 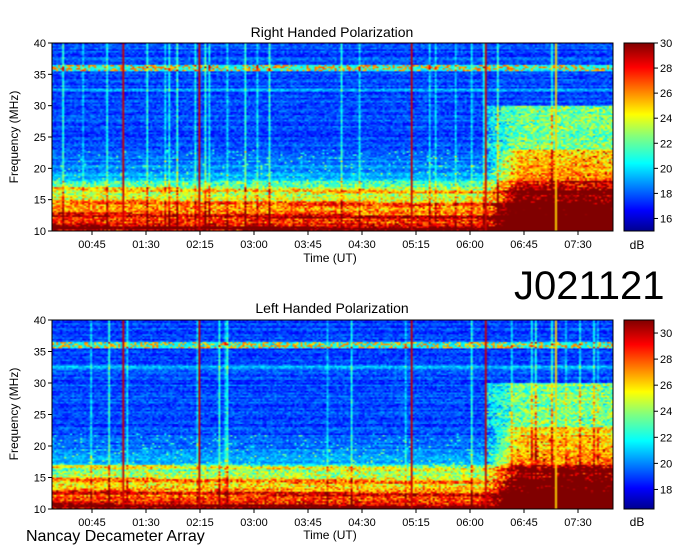 I want to click on left-x-axis-label: Time (UT), so click(x=330, y=535).